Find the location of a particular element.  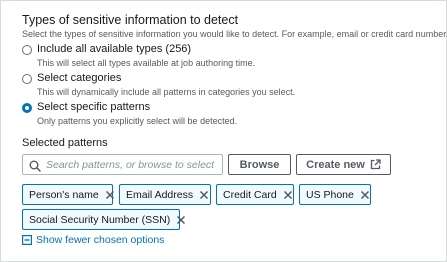

create-new-button-label: Create new is located at coordinates (335, 164).